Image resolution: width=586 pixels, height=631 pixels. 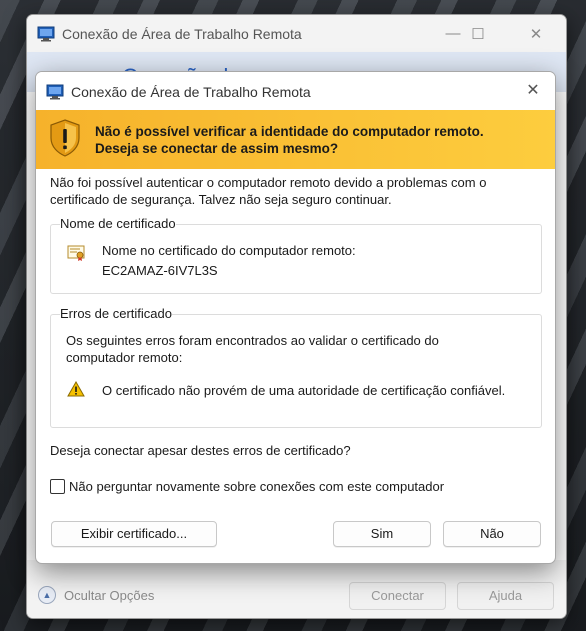 I want to click on warning-triangle-icon, so click(x=76, y=389).